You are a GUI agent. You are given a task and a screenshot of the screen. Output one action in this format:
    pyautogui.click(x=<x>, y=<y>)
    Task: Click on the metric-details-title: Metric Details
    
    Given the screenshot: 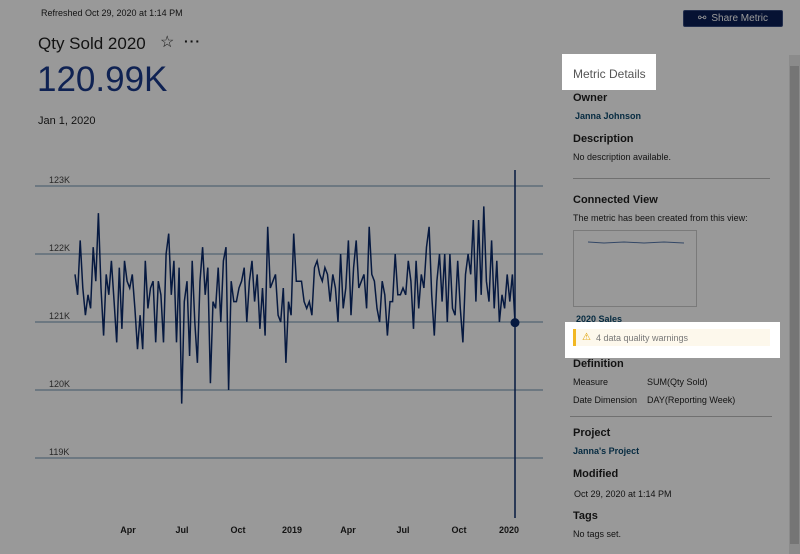 What is the action you would take?
    pyautogui.click(x=609, y=72)
    